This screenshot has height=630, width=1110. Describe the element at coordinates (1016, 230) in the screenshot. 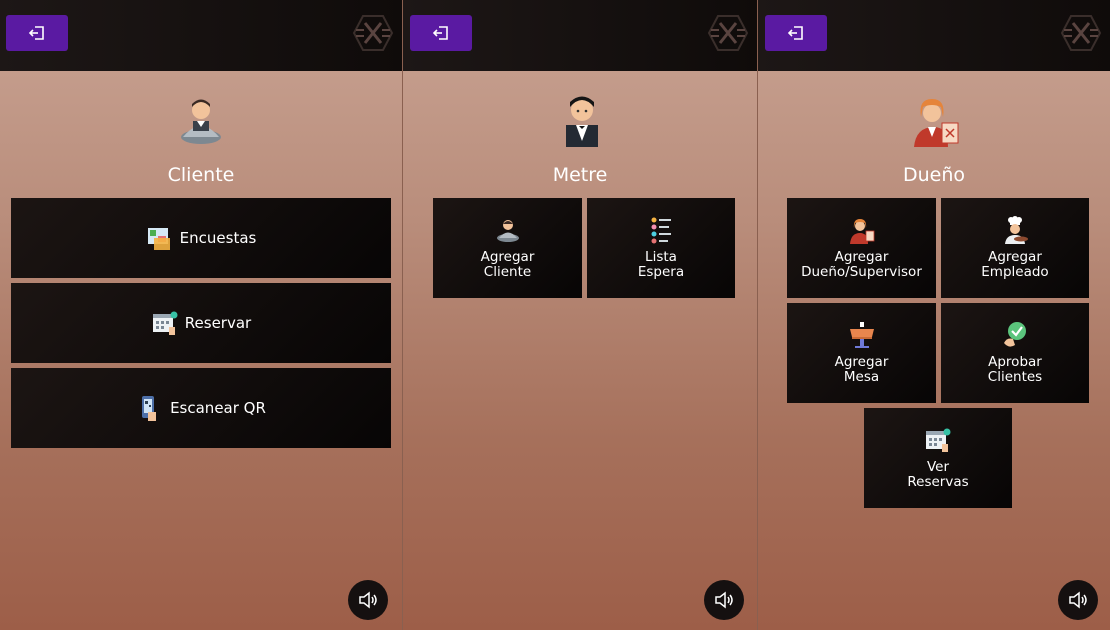

I see `chef-icon` at that location.